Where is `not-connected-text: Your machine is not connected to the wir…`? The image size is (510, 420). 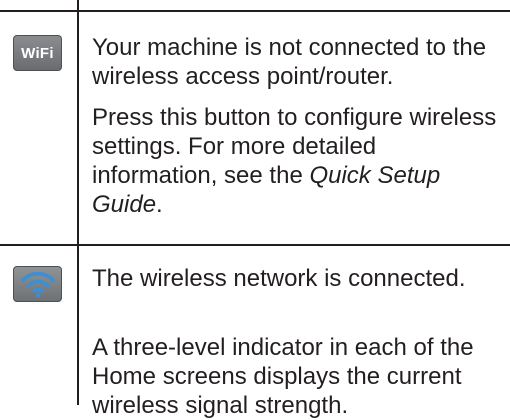 not-connected-text: Your machine is not connected to the wir… is located at coordinates (289, 62).